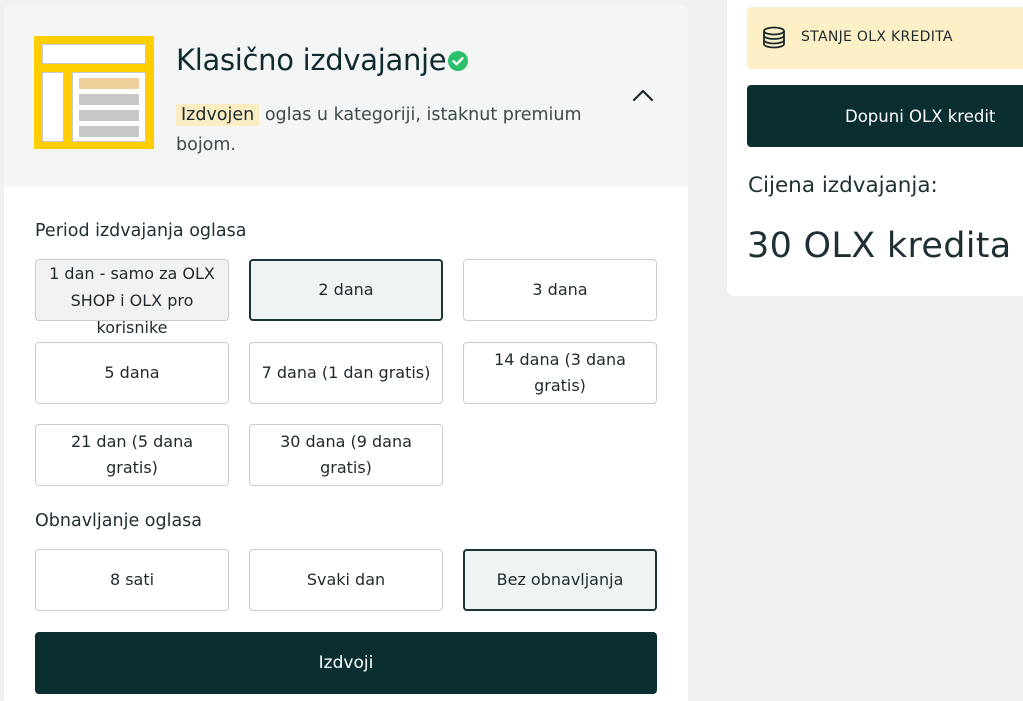 The width and height of the screenshot is (1023, 701). What do you see at coordinates (877, 37) in the screenshot?
I see `credit-balance-label: STANJE OLX KREDITA` at bounding box center [877, 37].